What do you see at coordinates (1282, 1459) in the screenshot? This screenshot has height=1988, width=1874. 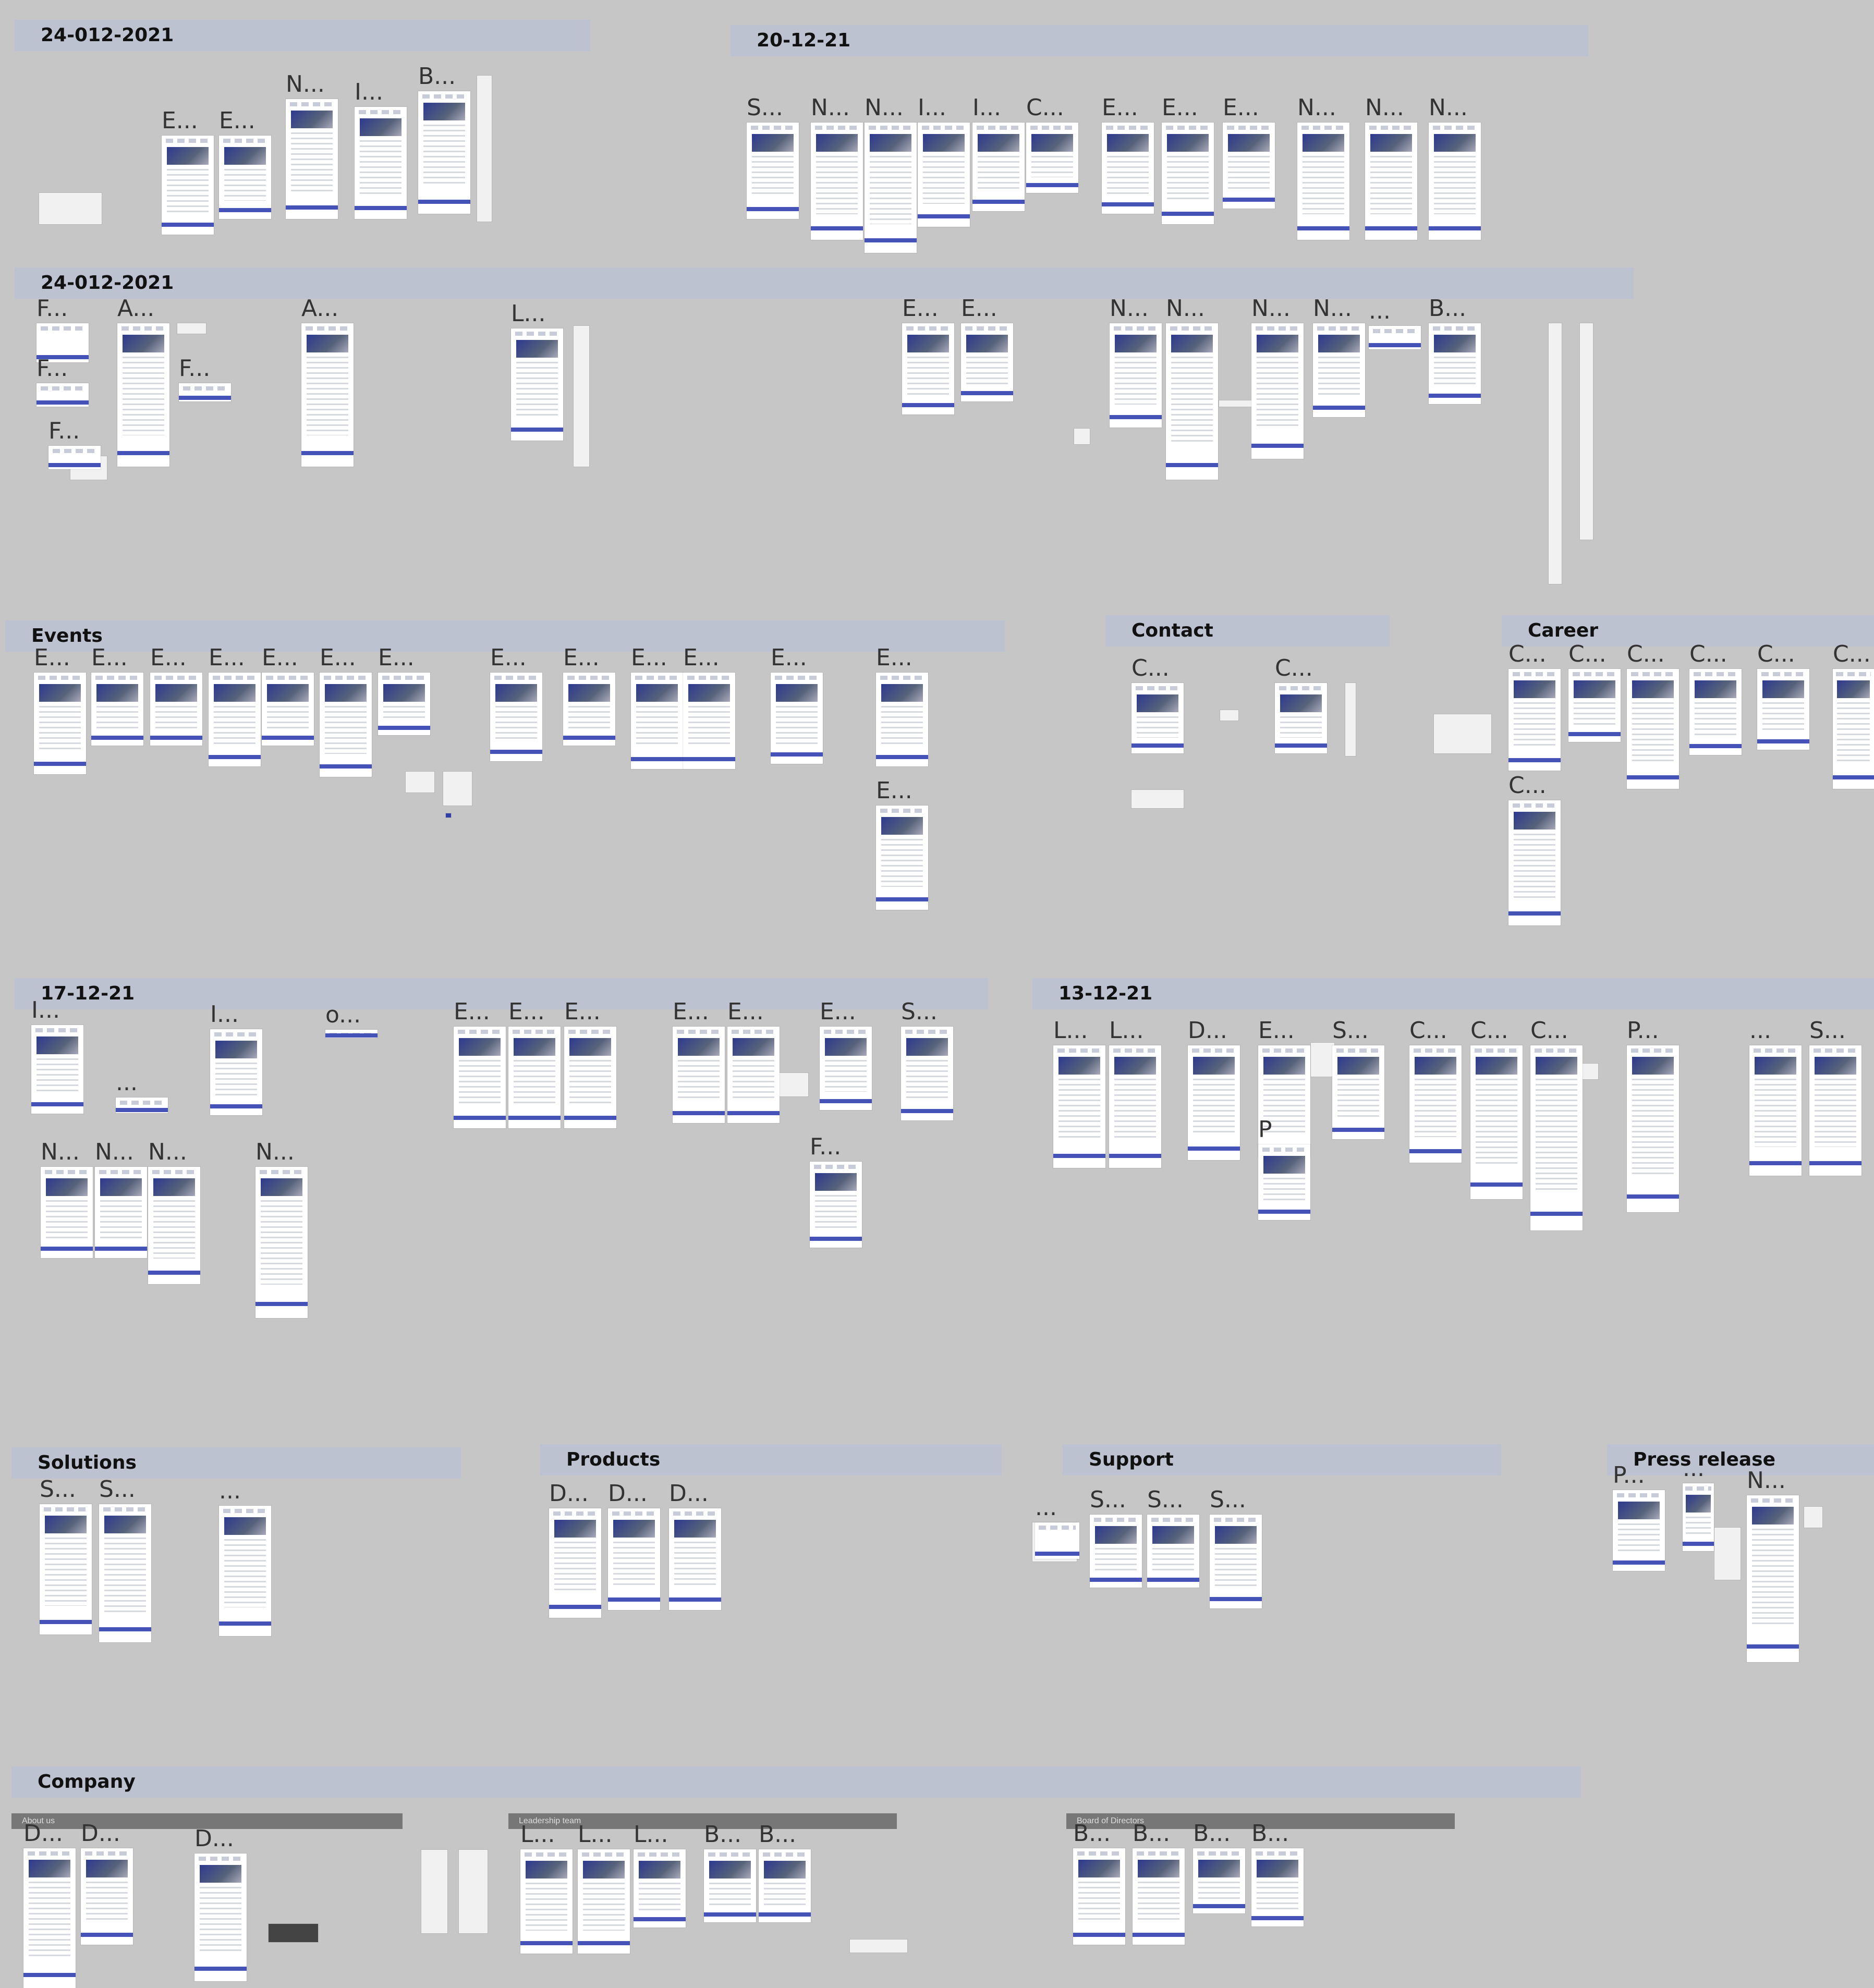 I see `section-s11: Support` at bounding box center [1282, 1459].